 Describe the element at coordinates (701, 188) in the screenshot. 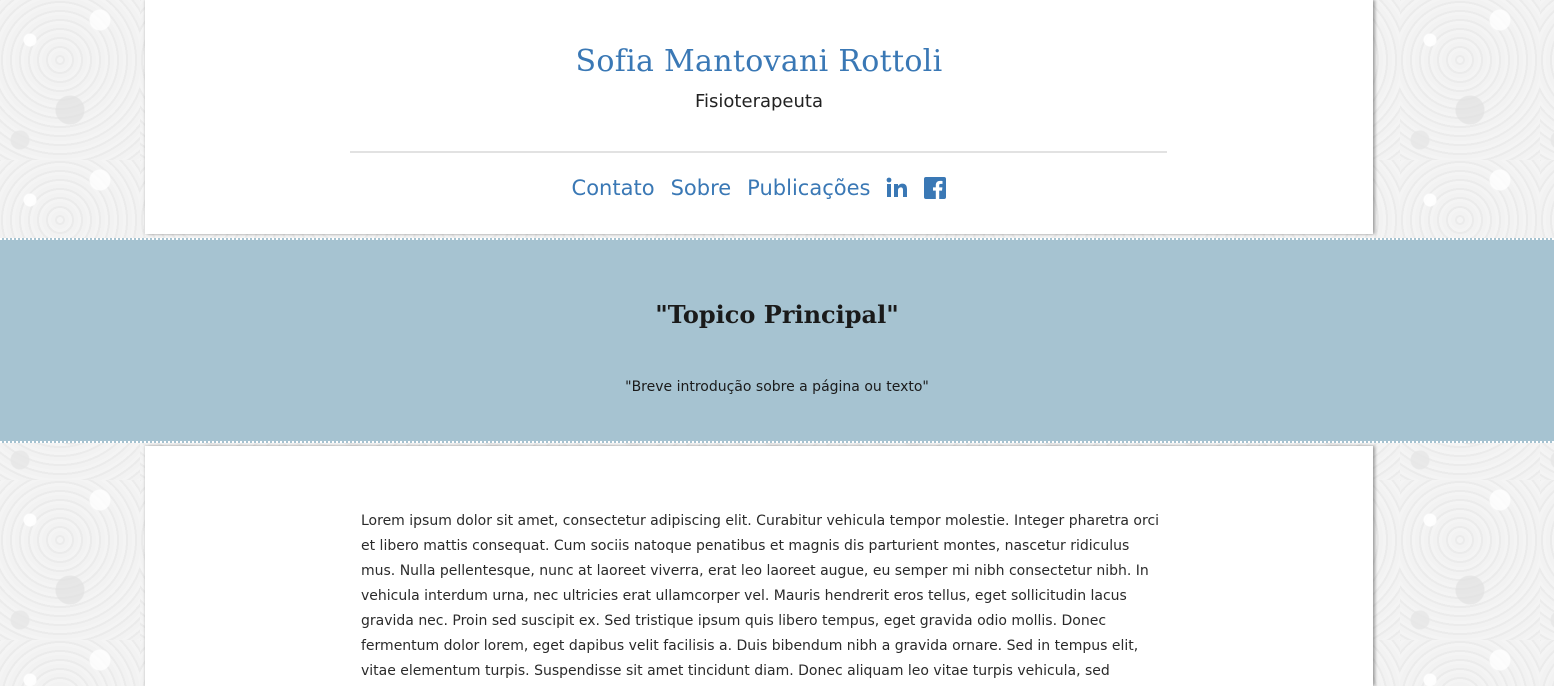

I see `nav-link-sobre: Sobre` at that location.